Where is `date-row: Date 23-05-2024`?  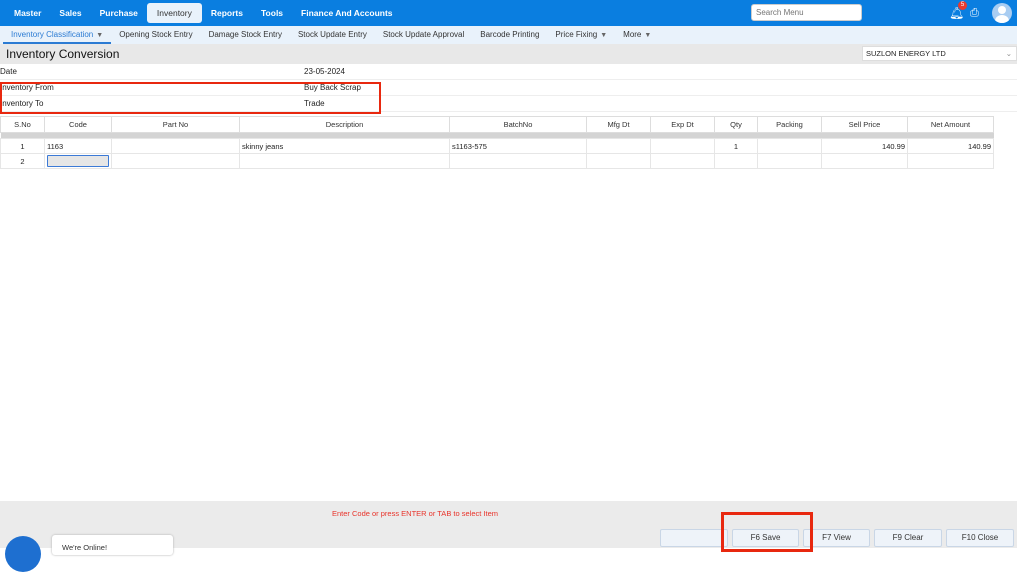
date-row: Date 23-05-2024 is located at coordinates (508, 72).